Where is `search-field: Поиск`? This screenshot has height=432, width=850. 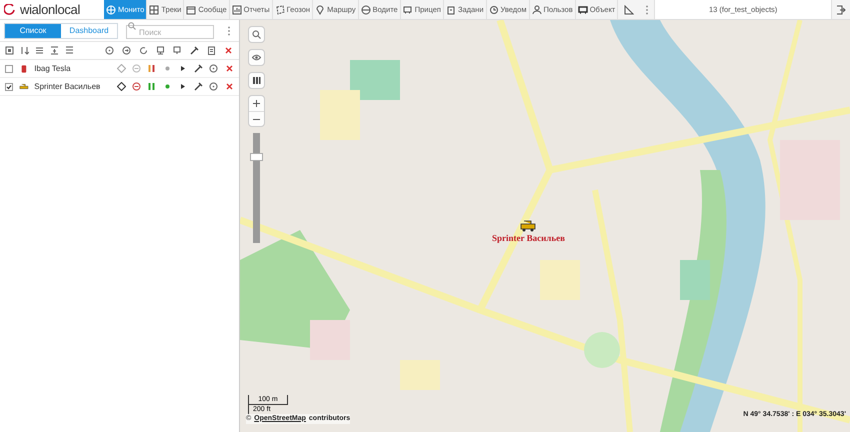 search-field: Поиск is located at coordinates (170, 32).